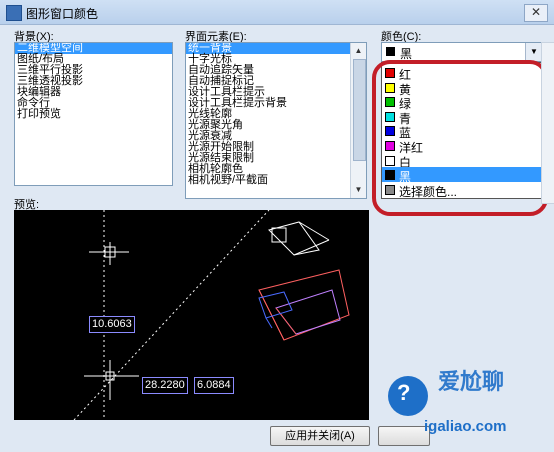  What do you see at coordinates (464, 401) in the screenshot?
I see `watermark: ? 爱尬聊 igaliao.com` at bounding box center [464, 401].